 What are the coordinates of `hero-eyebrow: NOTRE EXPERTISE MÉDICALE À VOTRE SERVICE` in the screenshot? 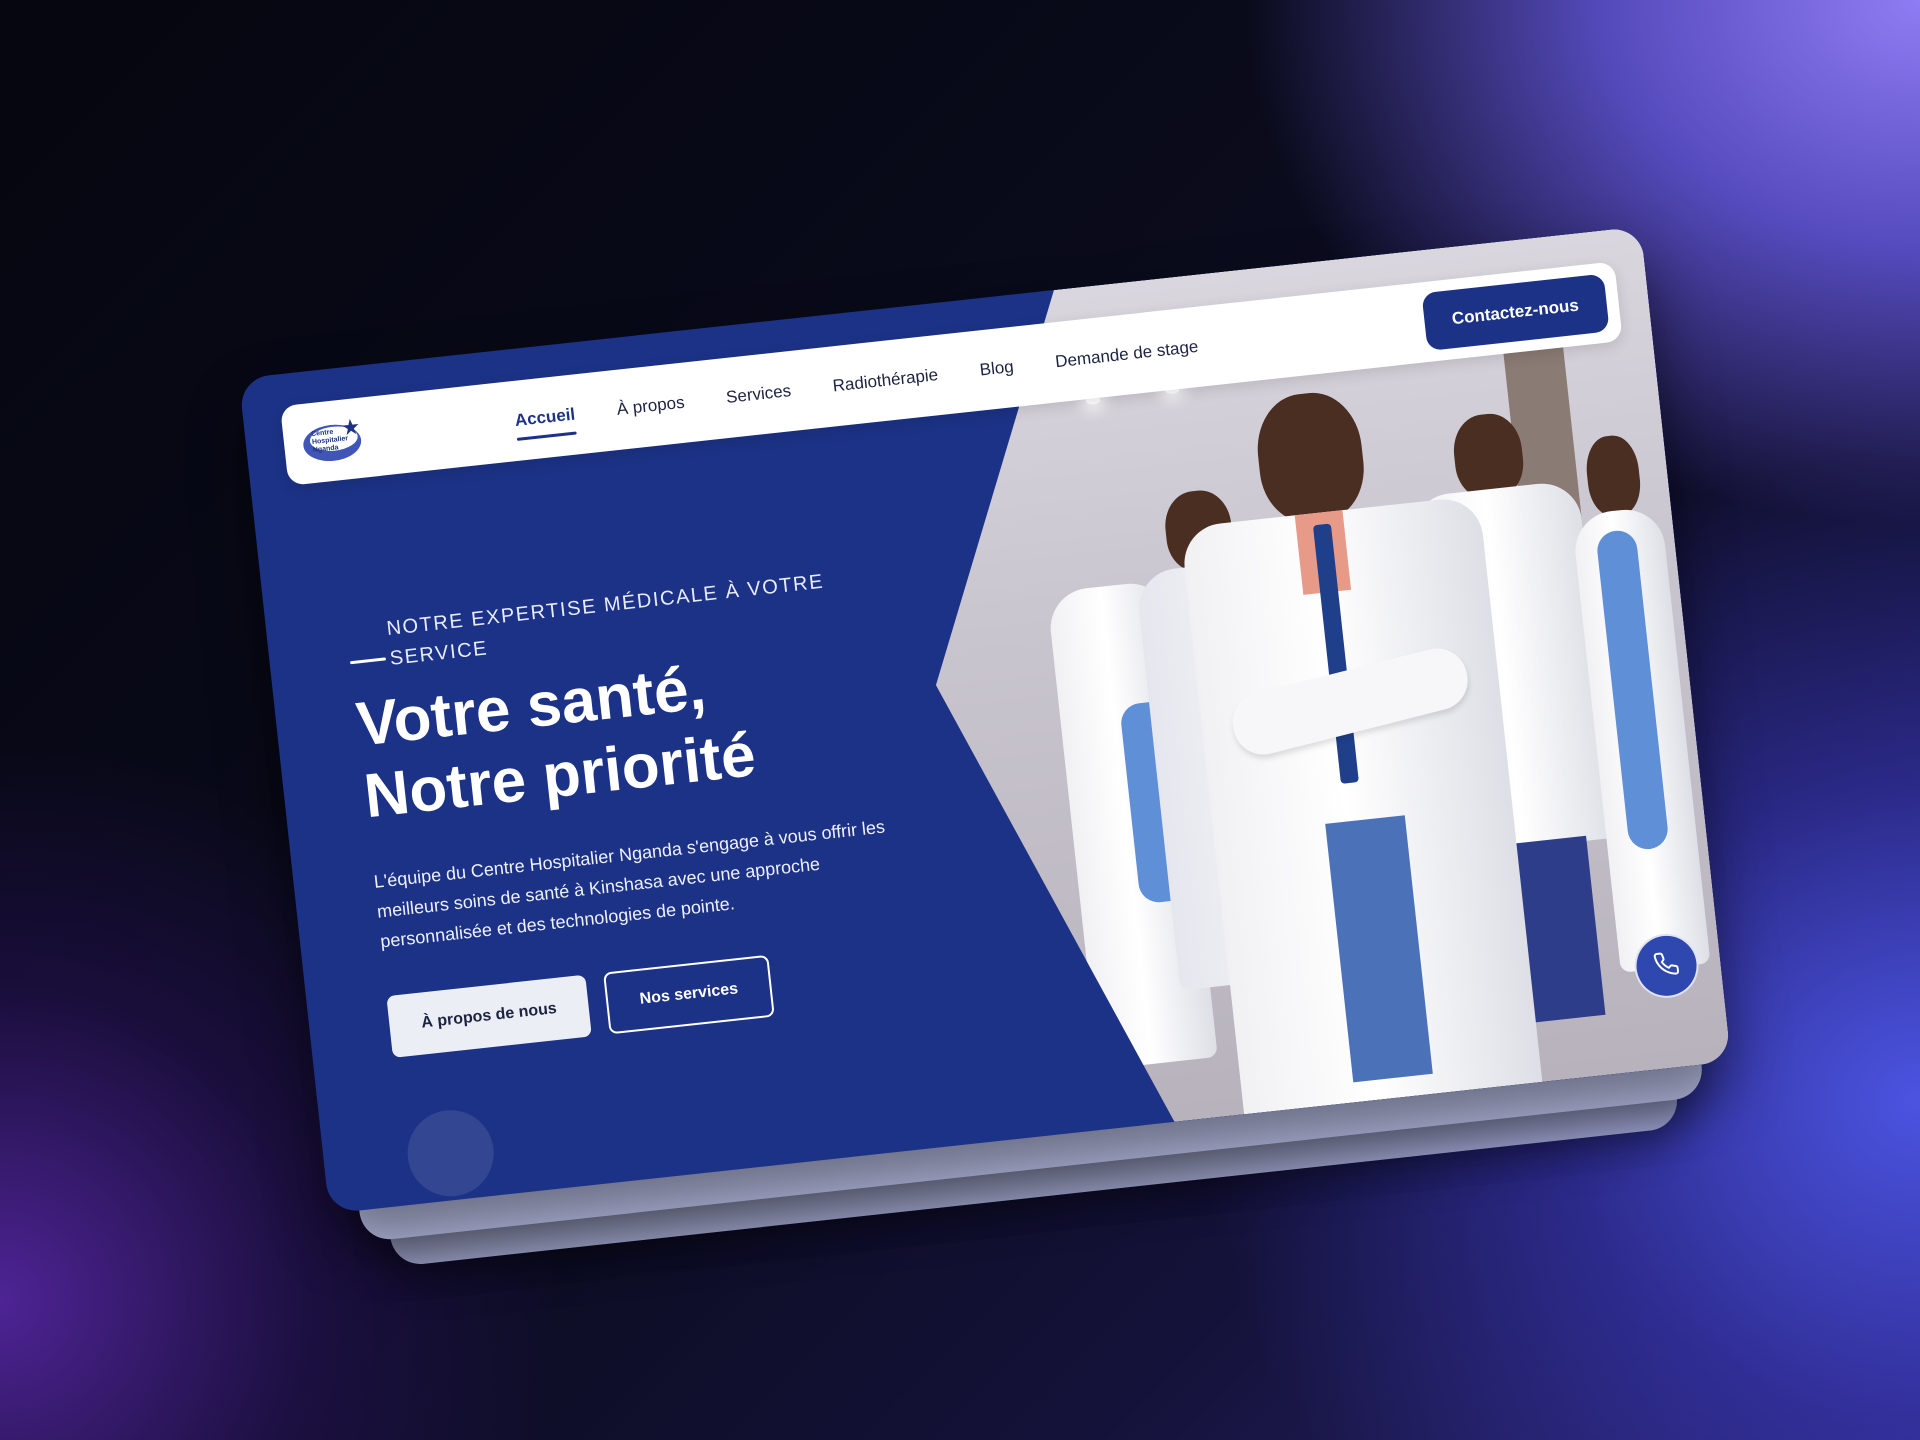 It's located at (605, 620).